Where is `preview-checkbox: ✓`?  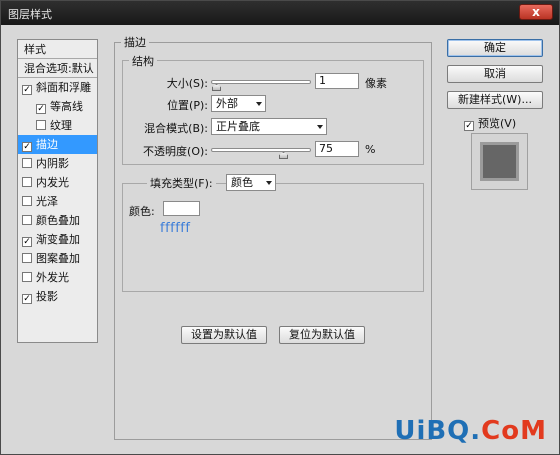 preview-checkbox: ✓ is located at coordinates (469, 126).